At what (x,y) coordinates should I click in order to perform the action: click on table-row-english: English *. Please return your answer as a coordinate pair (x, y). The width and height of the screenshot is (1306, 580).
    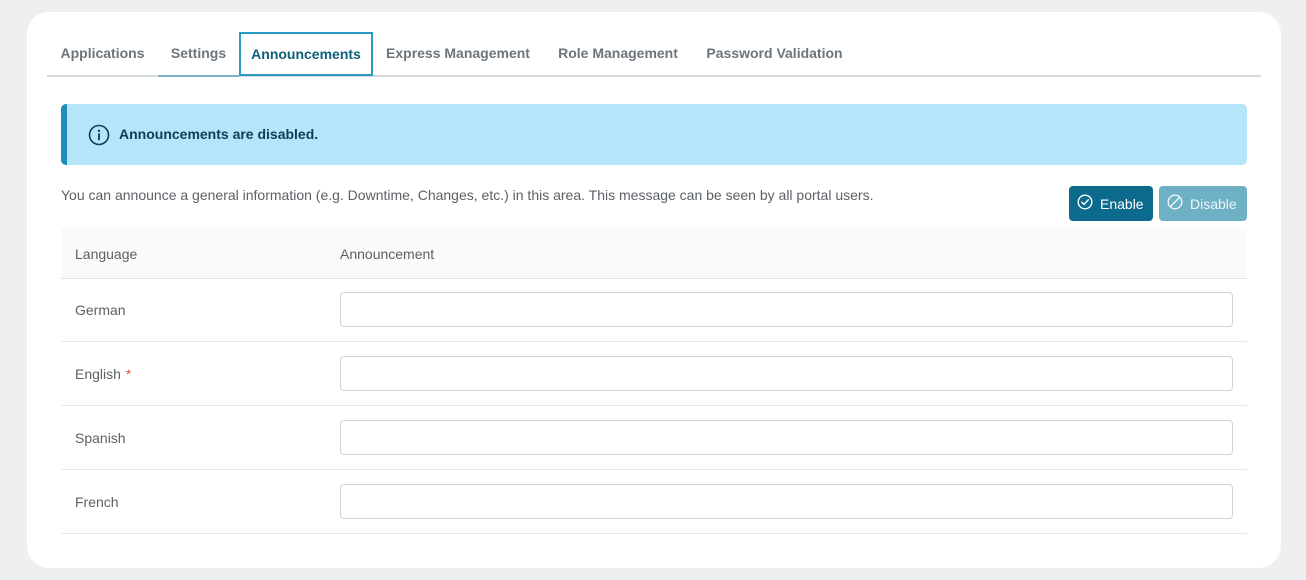
    Looking at the image, I should click on (654, 374).